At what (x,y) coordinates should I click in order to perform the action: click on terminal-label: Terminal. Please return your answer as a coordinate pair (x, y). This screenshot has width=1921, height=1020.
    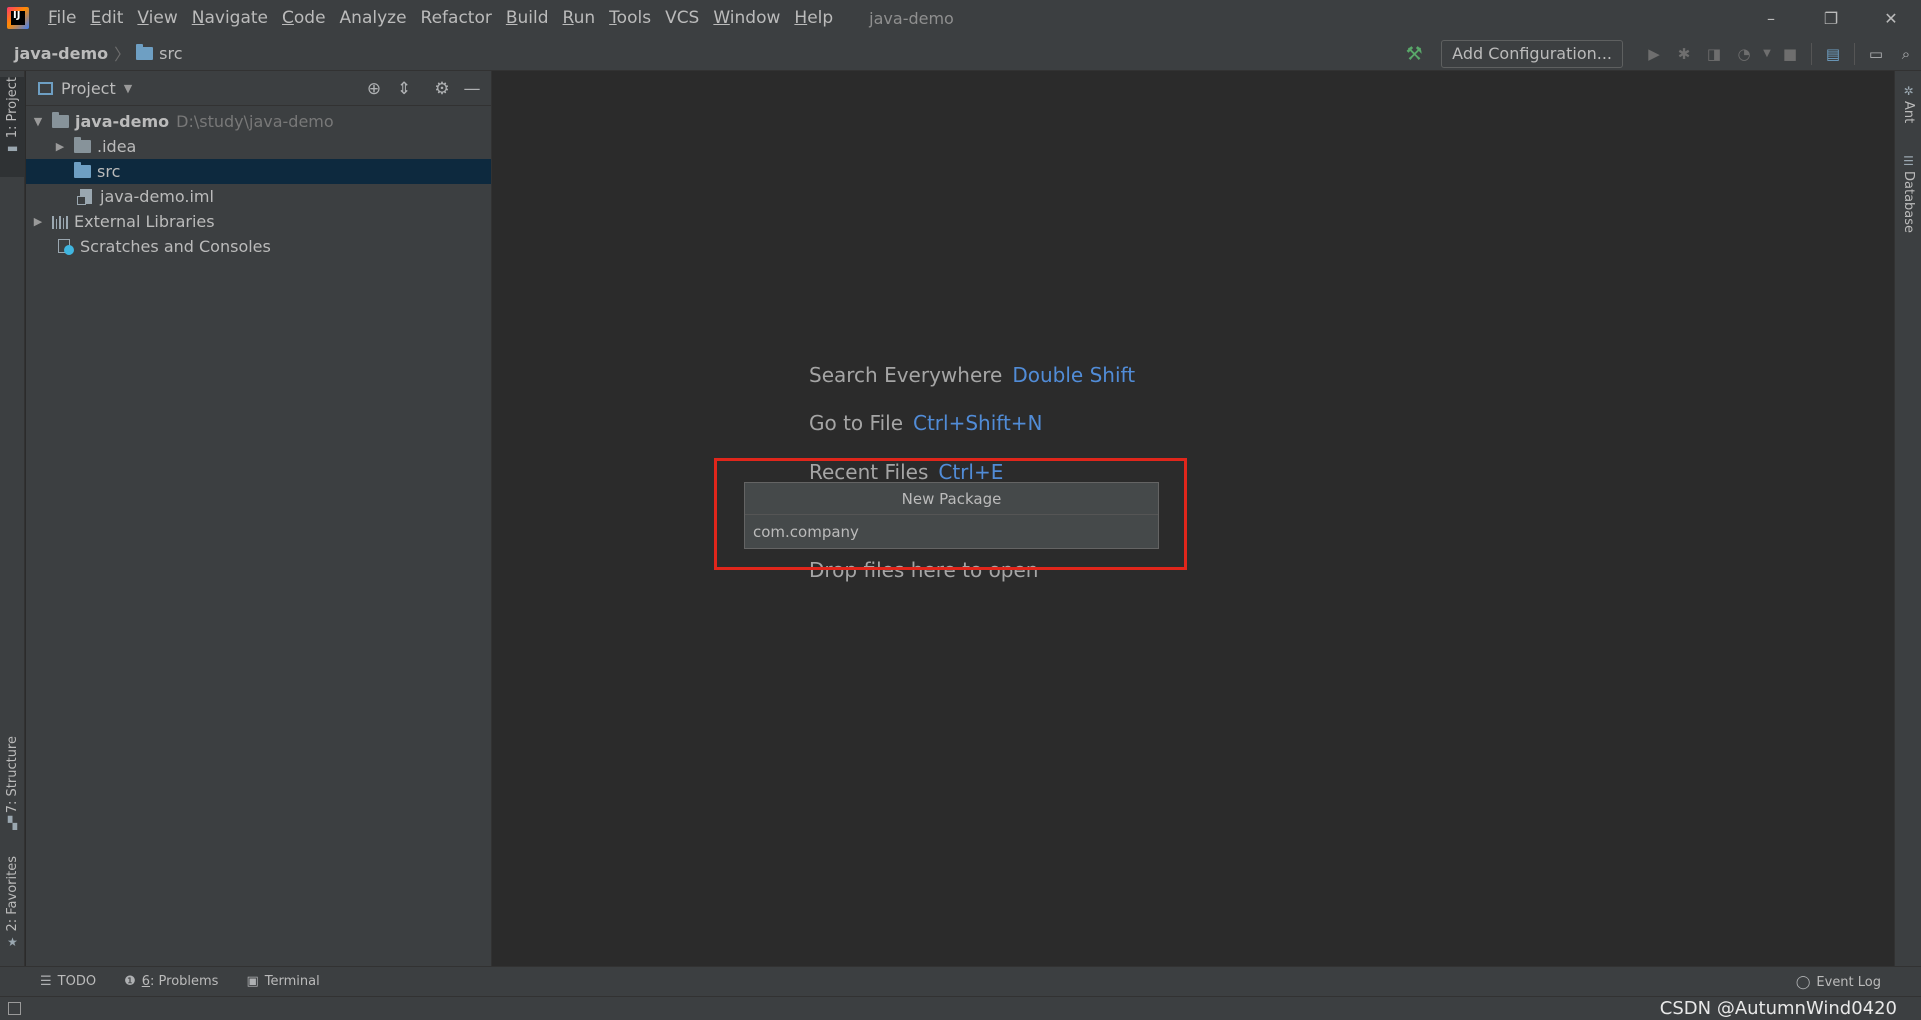
    Looking at the image, I should click on (292, 981).